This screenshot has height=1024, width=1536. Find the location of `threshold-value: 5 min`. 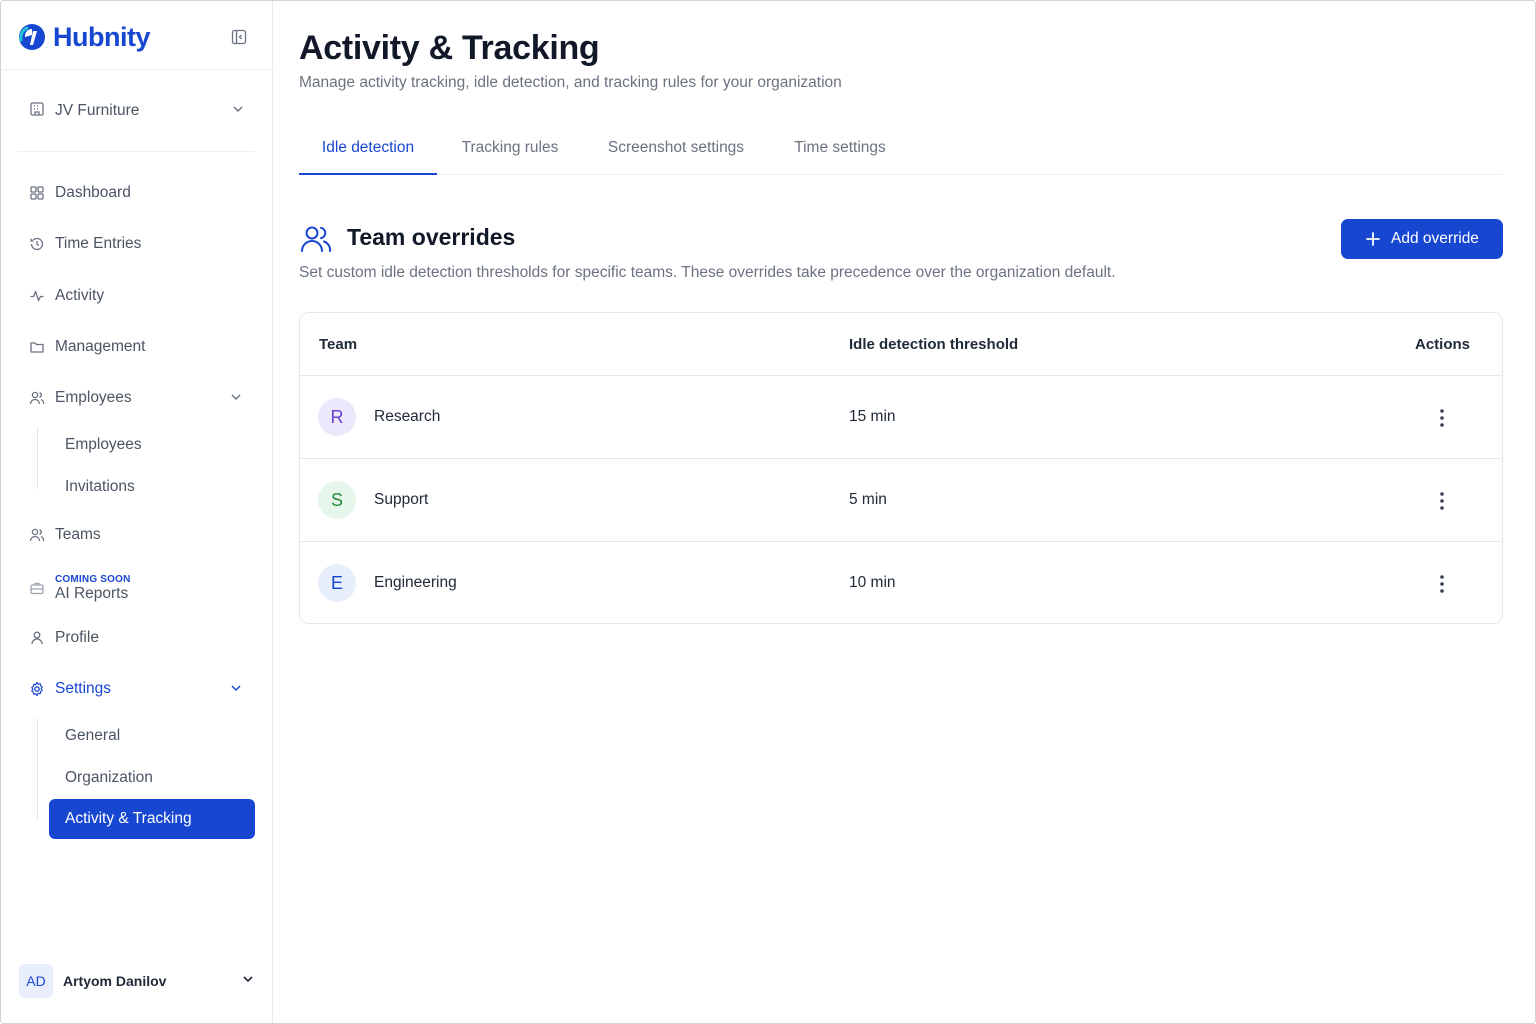

threshold-value: 5 min is located at coordinates (868, 499).